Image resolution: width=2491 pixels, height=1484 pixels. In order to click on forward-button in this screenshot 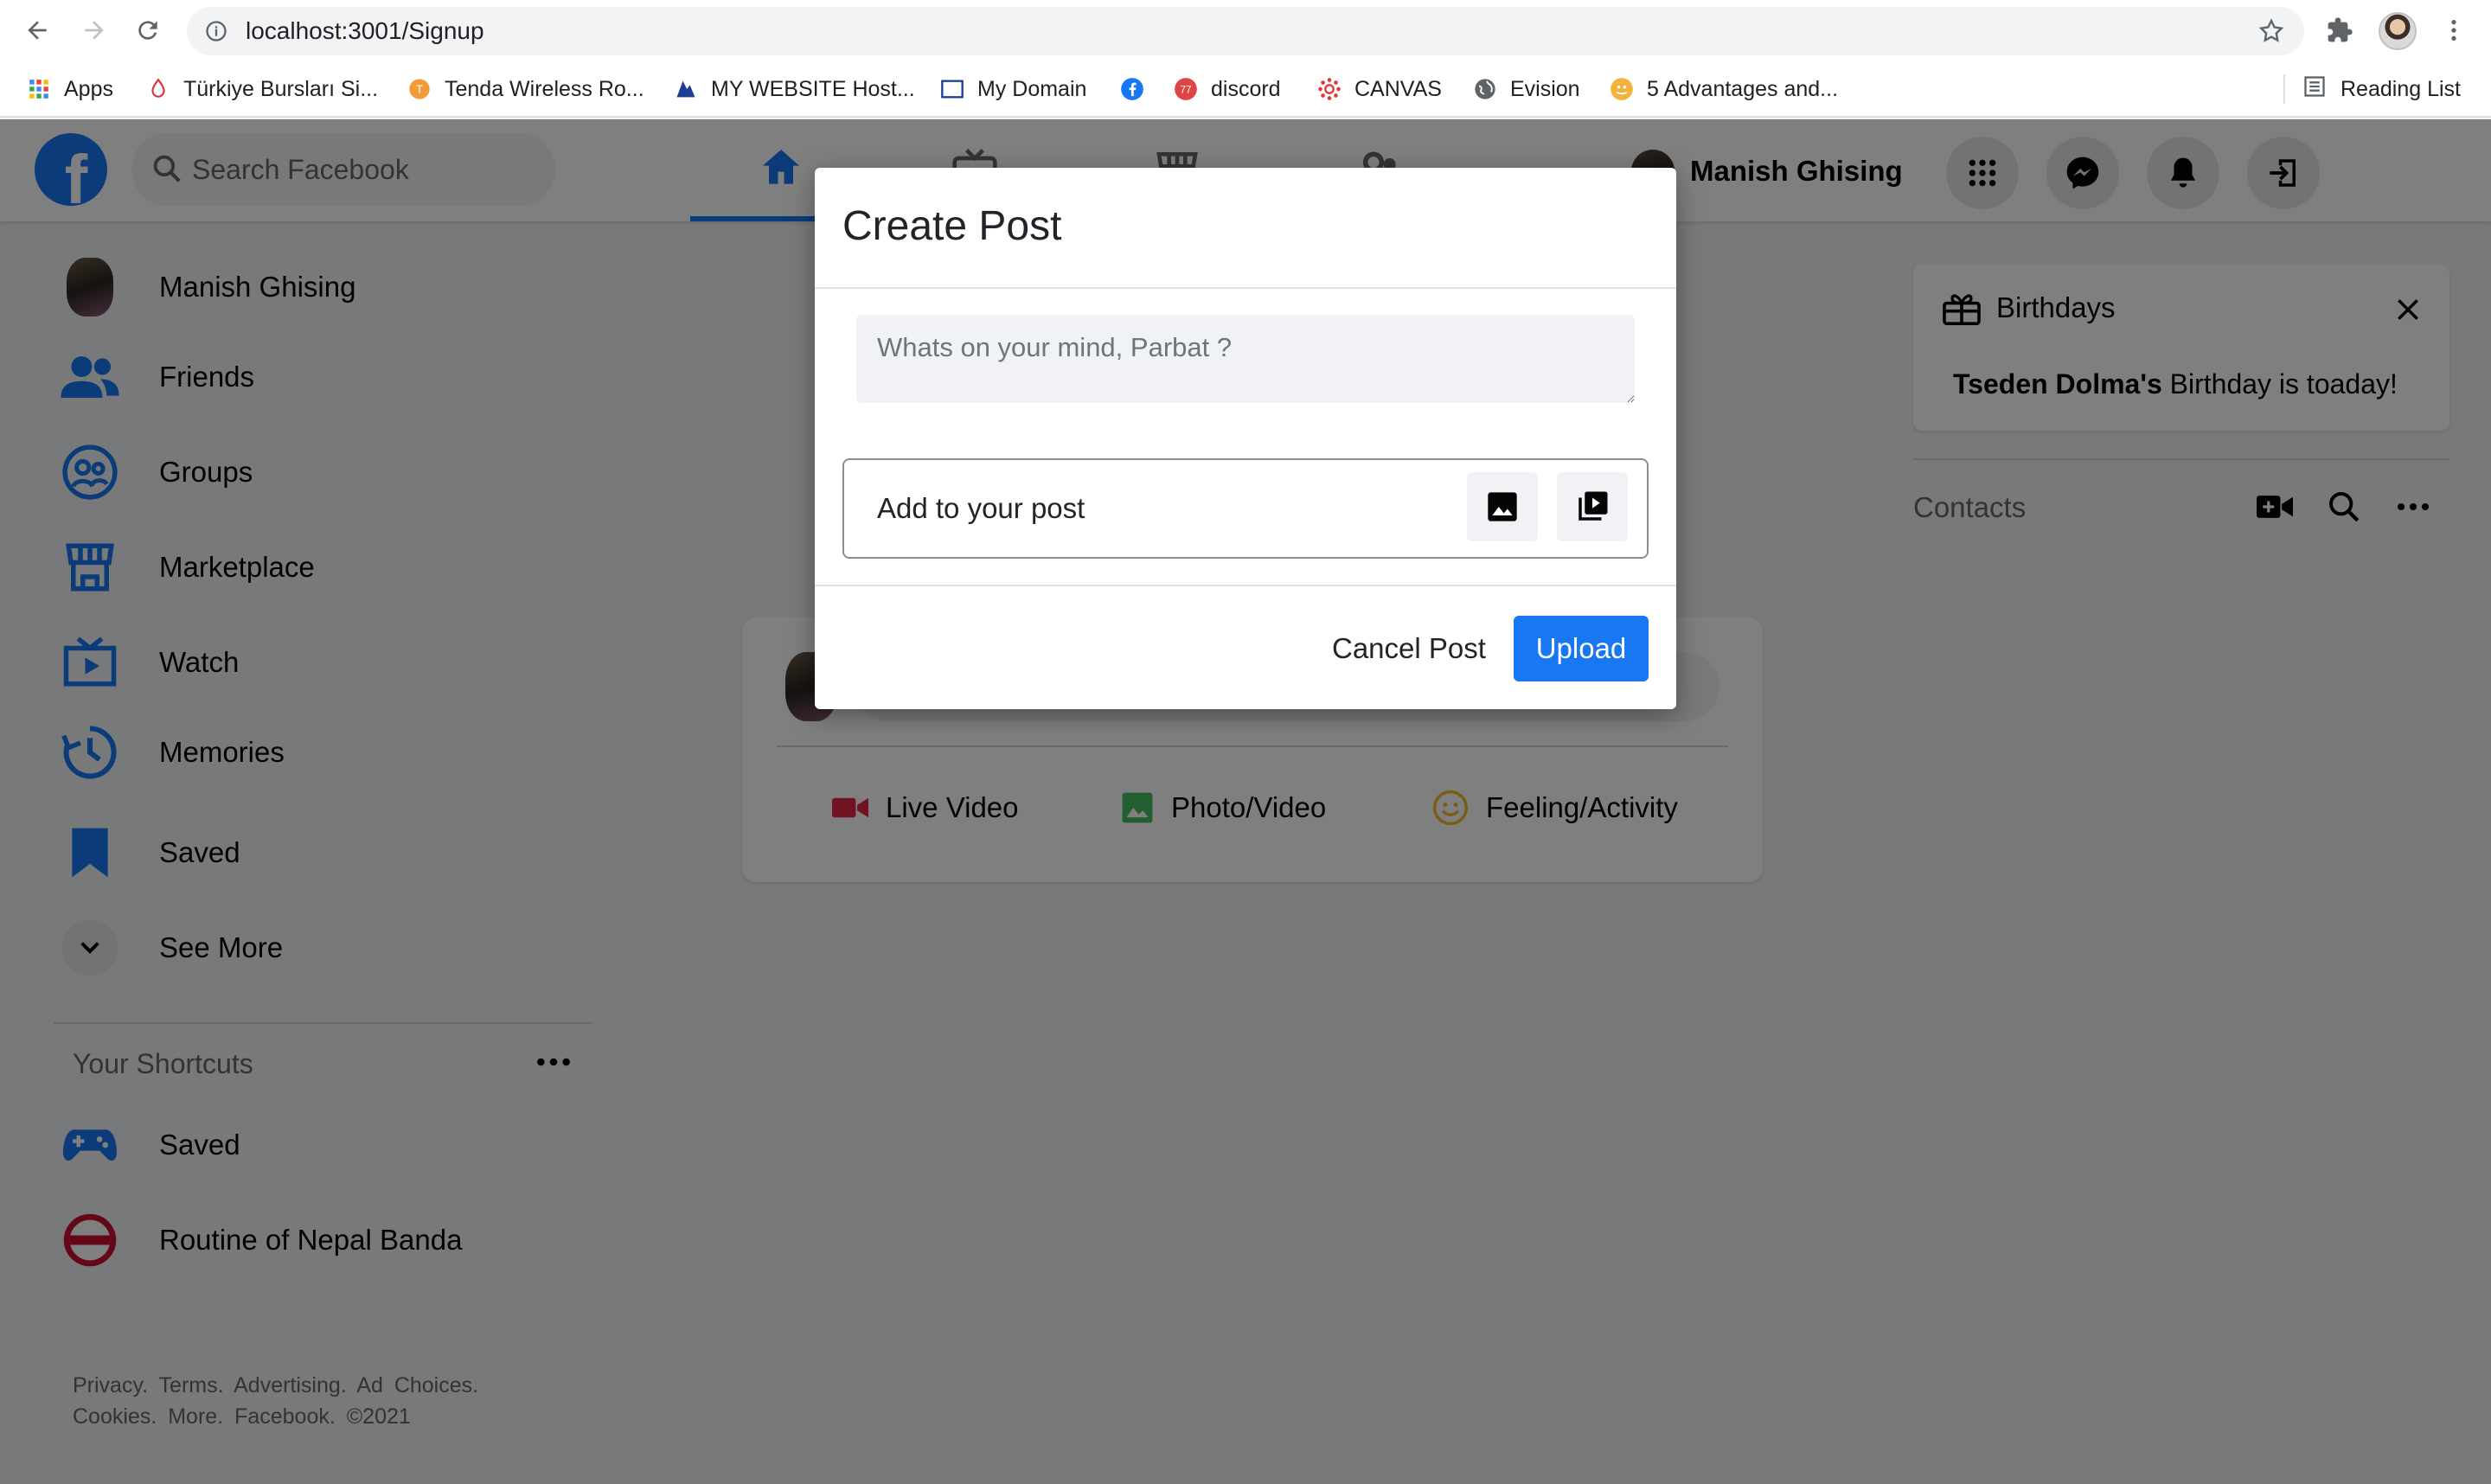, I will do `click(94, 30)`.